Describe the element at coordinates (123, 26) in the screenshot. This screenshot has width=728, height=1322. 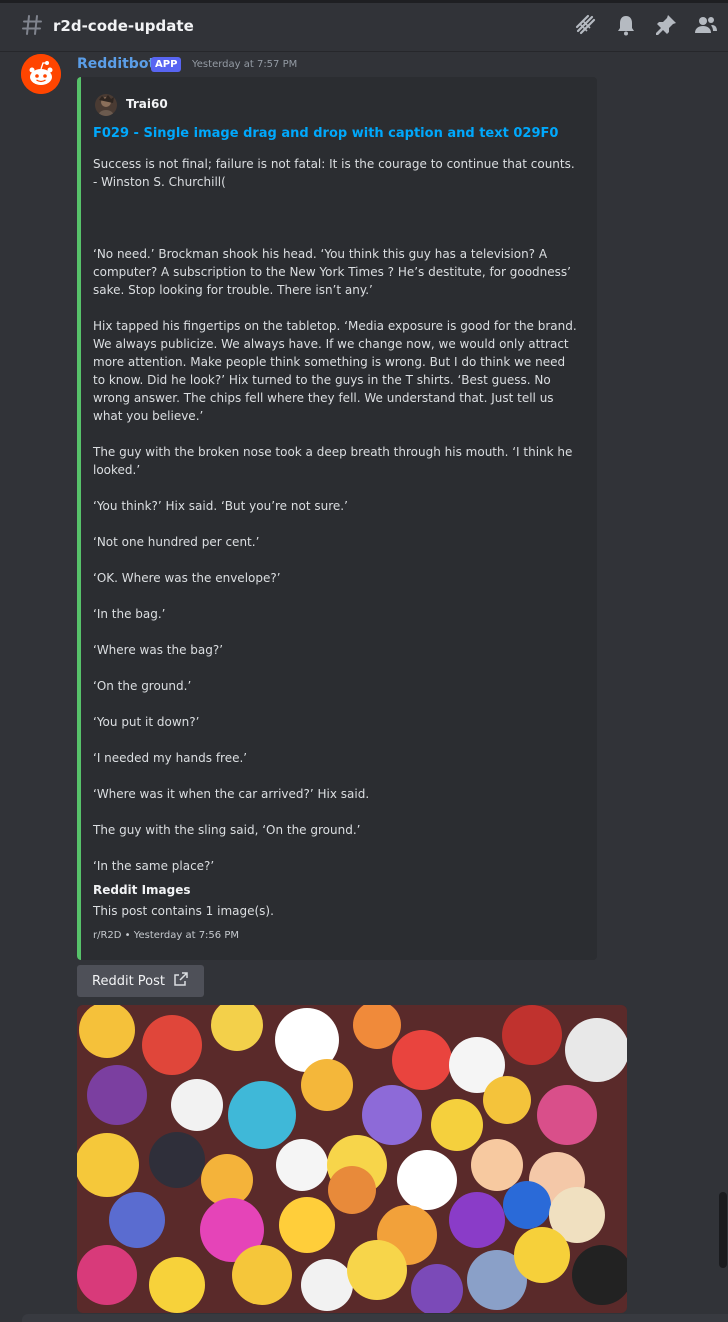
I see `channel-name: r2d-code-update` at that location.